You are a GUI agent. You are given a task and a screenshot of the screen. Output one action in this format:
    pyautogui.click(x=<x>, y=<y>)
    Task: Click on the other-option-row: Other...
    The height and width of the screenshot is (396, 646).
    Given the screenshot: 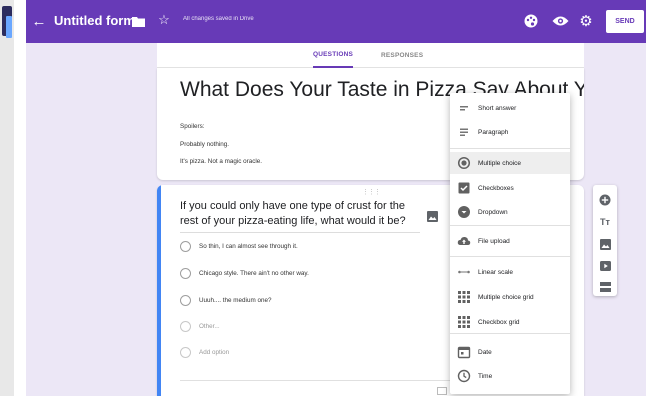 What is the action you would take?
    pyautogui.click(x=200, y=326)
    